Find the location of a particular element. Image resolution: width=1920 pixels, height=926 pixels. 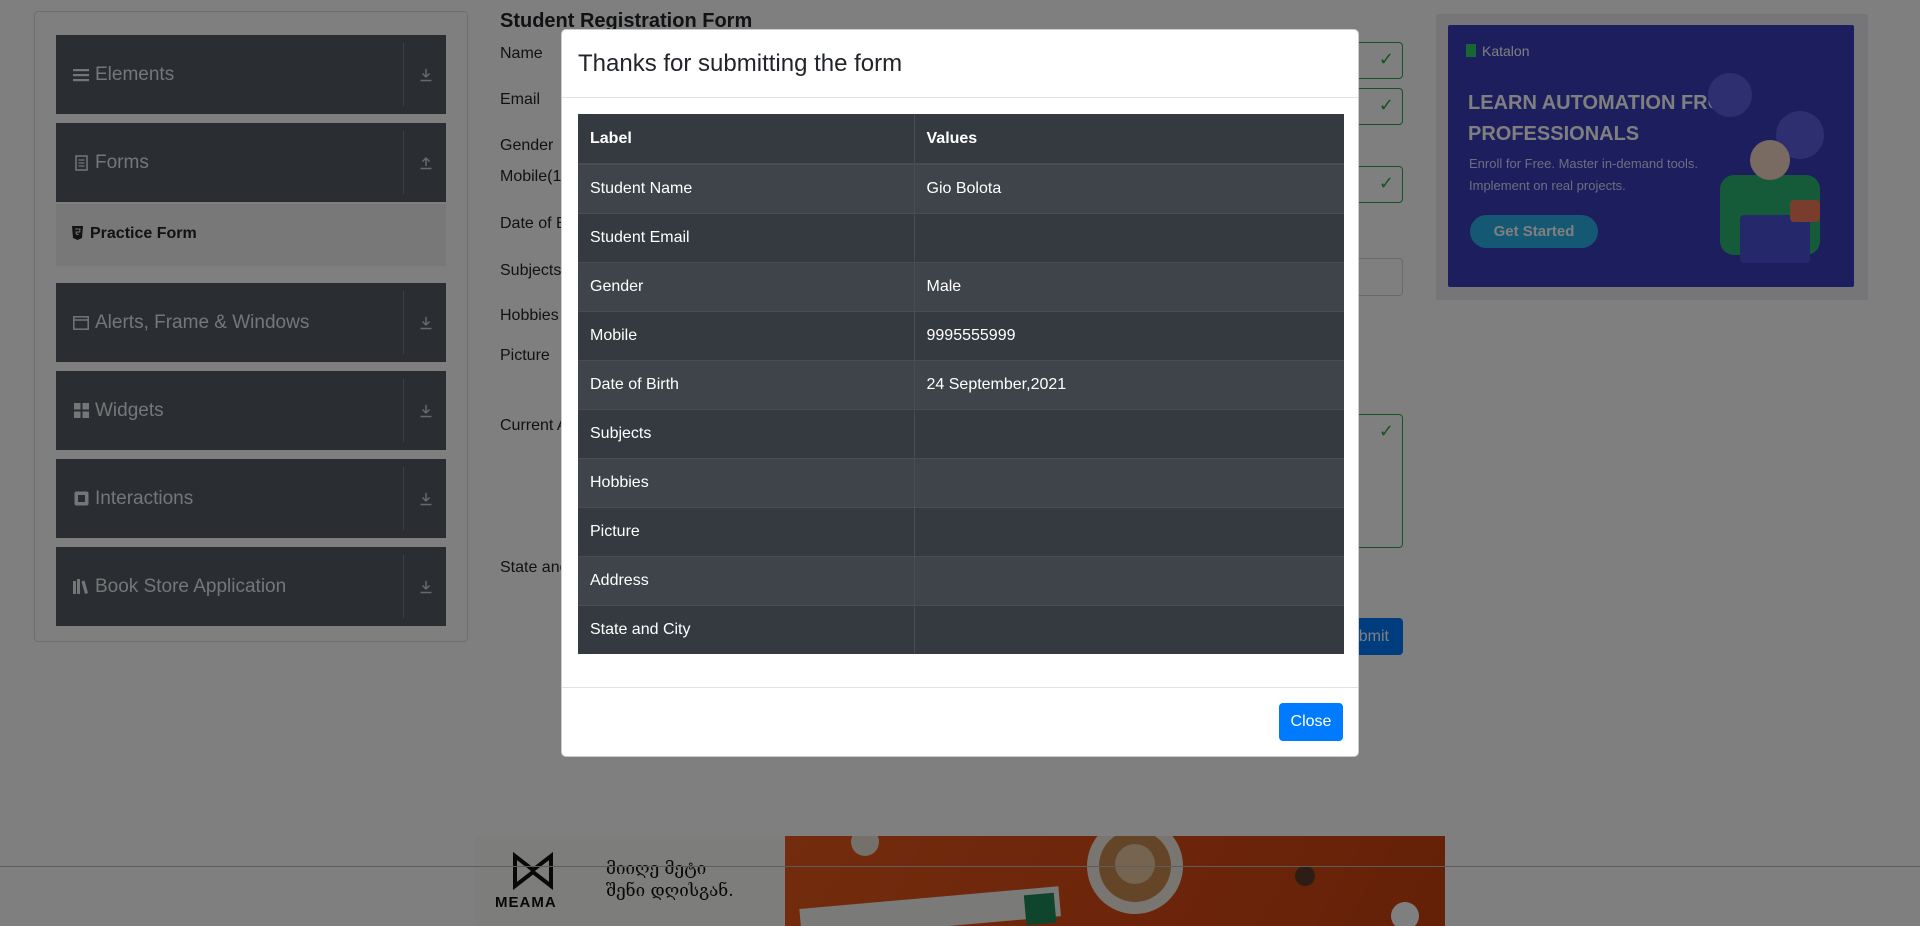

row-label: Date of Birth is located at coordinates (746, 384).